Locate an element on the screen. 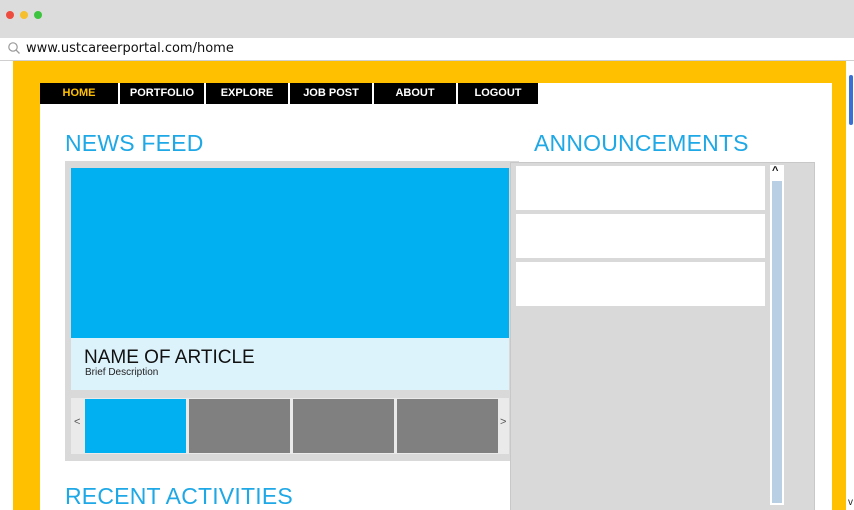  browser-titlebar is located at coordinates (427, 19).